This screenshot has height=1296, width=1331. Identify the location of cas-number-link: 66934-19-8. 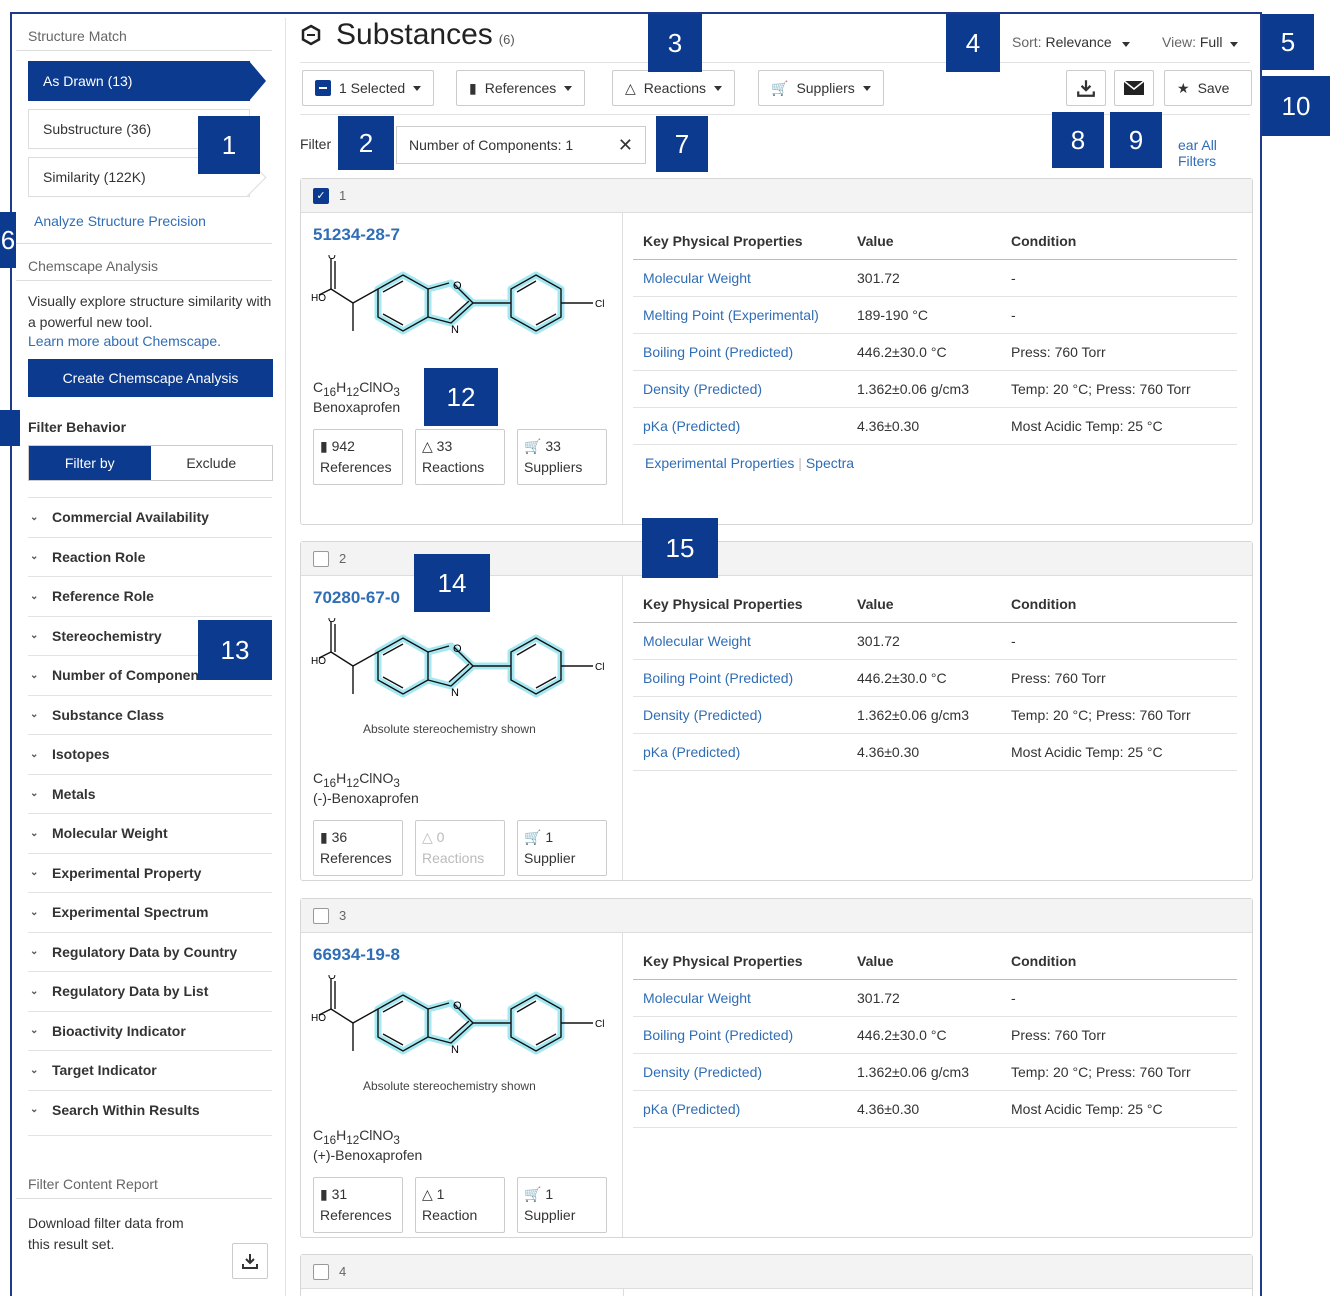
(356, 955).